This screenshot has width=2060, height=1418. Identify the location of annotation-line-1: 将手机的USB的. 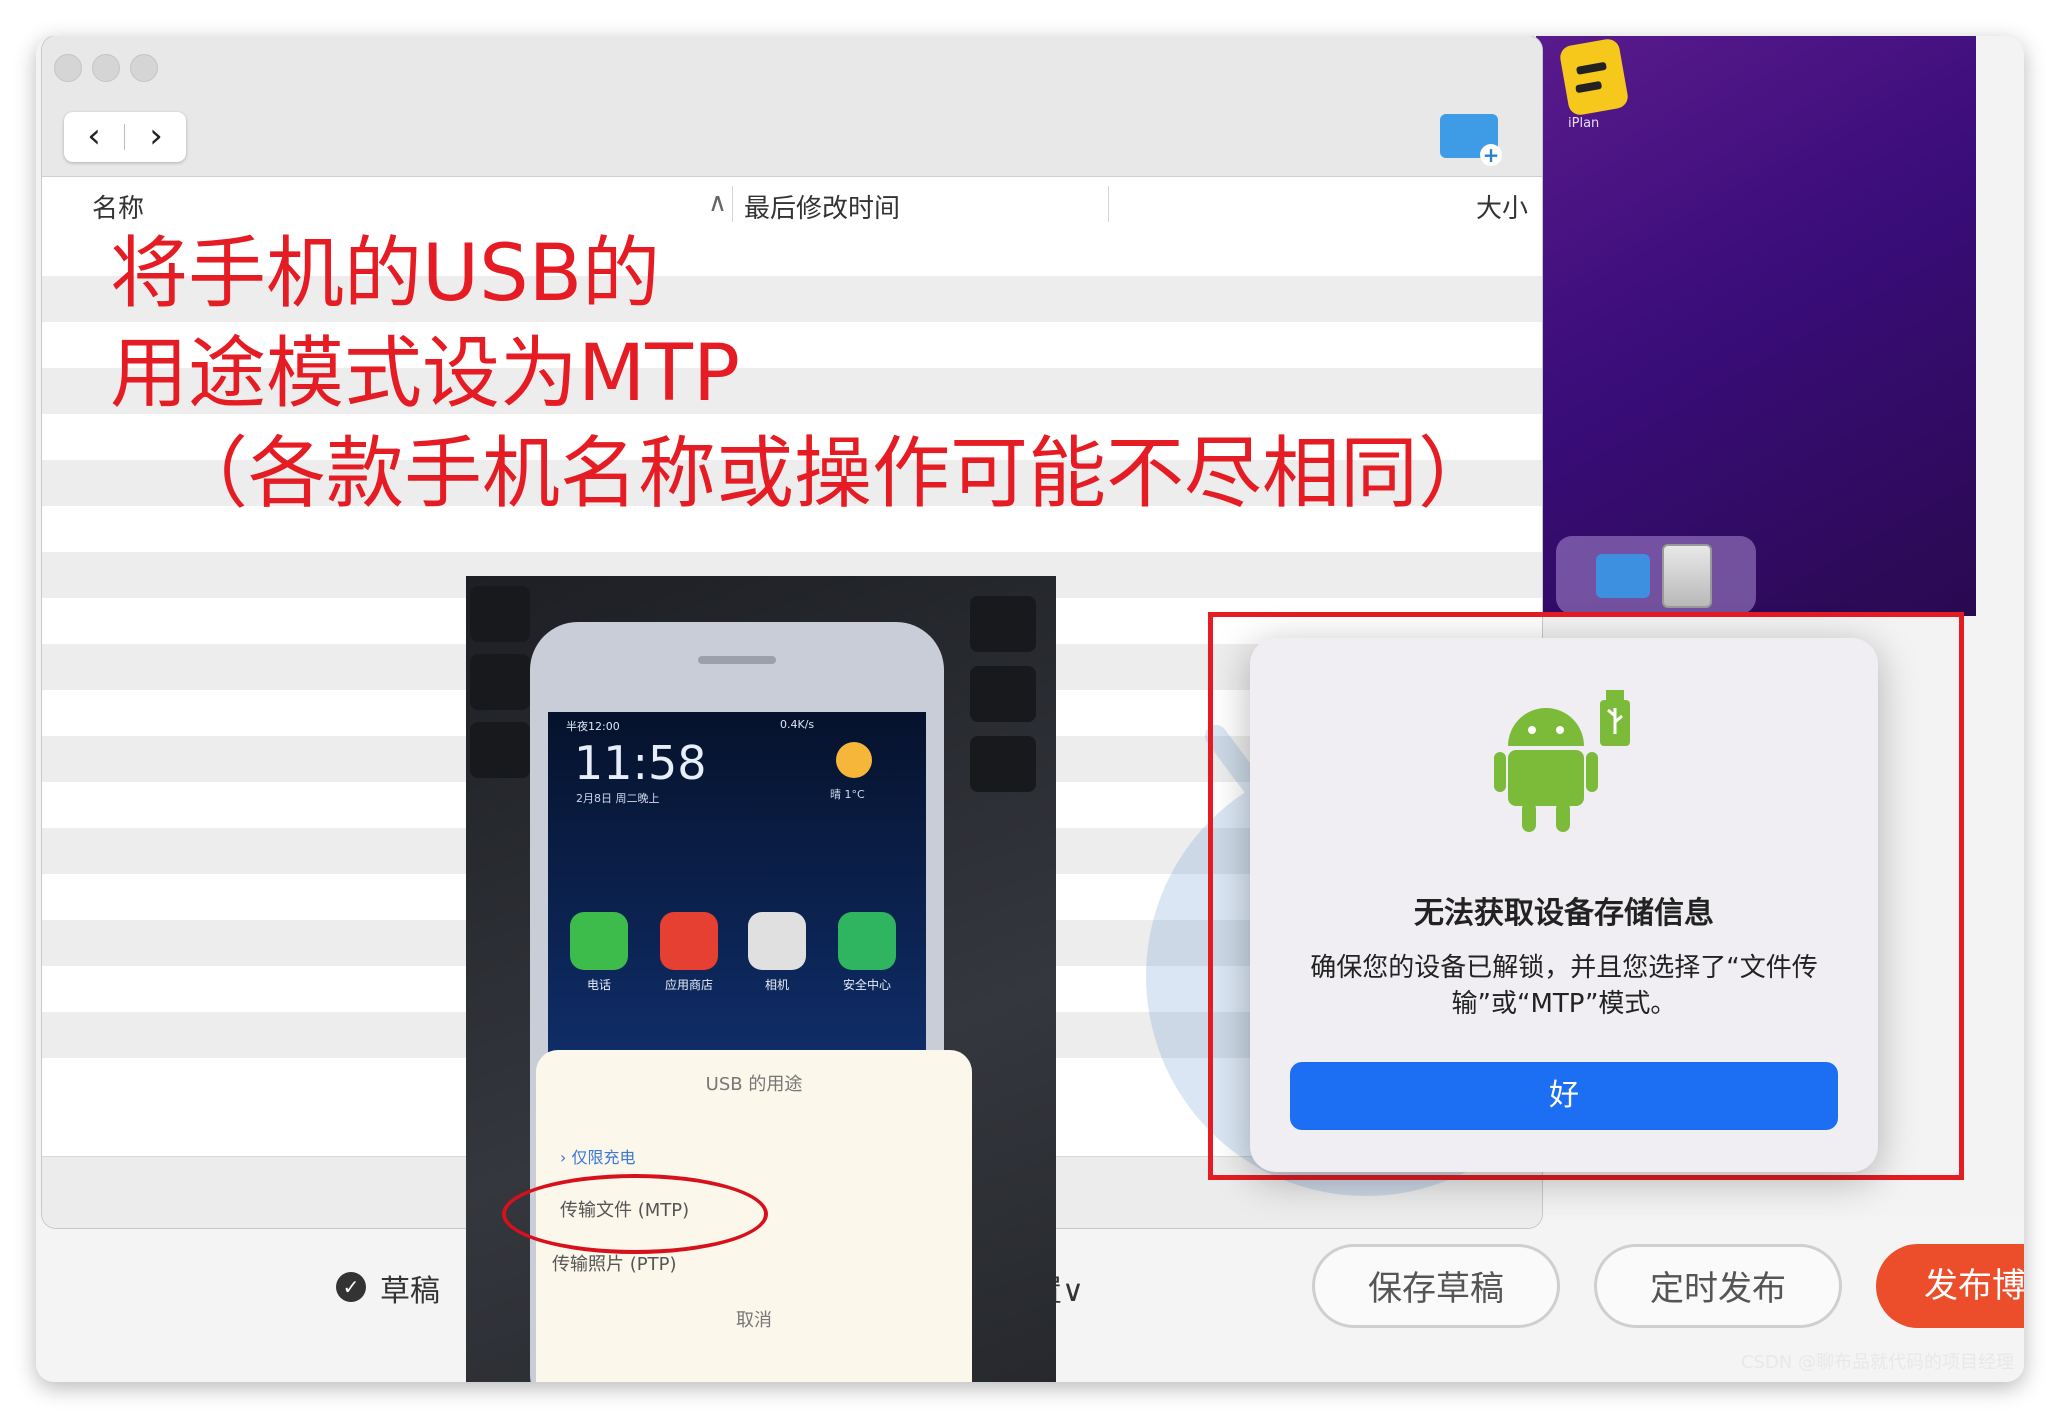
(385, 274).